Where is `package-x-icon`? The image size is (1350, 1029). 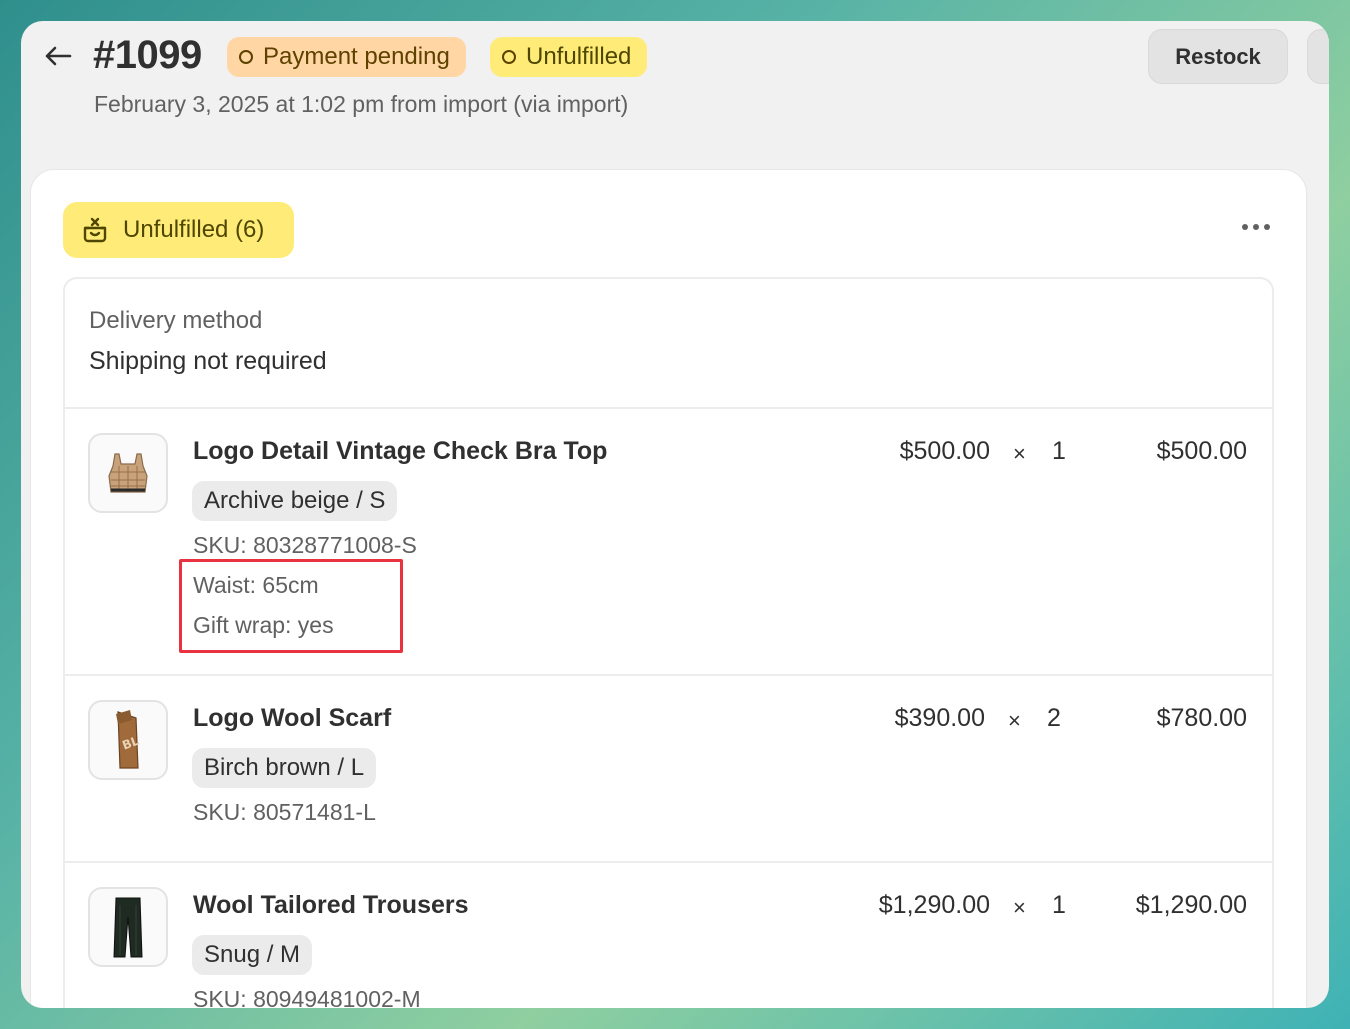
package-x-icon is located at coordinates (95, 230).